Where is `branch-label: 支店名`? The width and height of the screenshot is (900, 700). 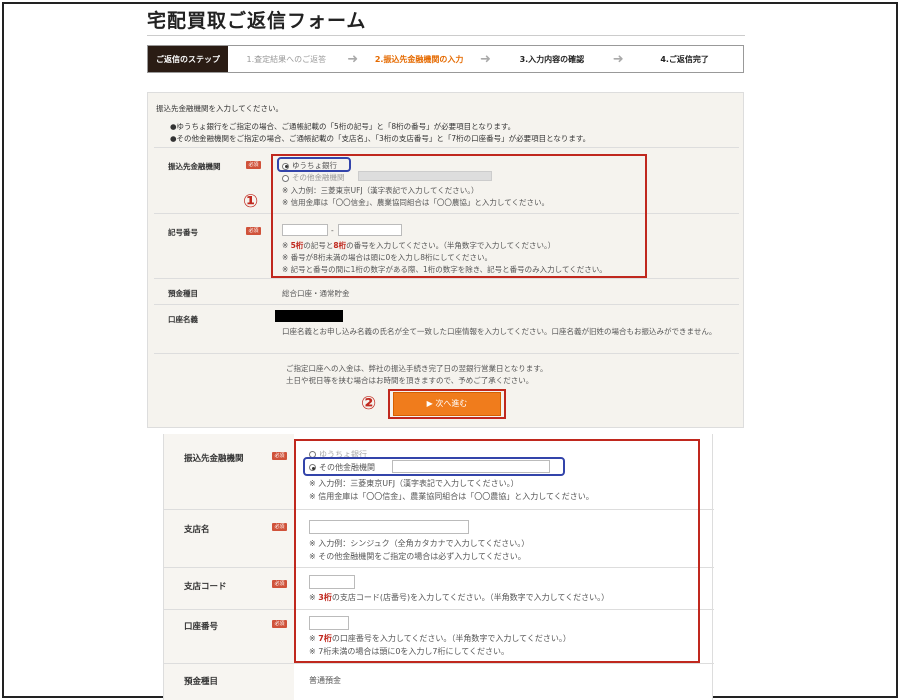 branch-label: 支店名 is located at coordinates (197, 530).